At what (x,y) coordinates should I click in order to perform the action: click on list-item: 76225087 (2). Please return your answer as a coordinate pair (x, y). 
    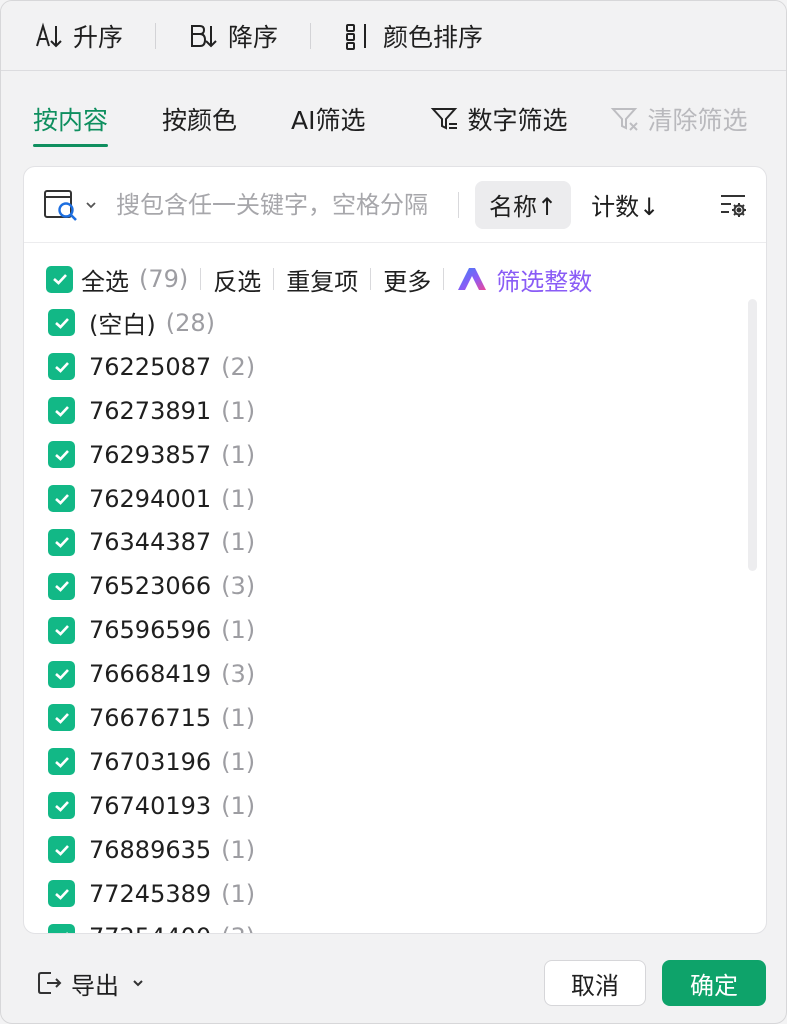
    Looking at the image, I should click on (395, 367).